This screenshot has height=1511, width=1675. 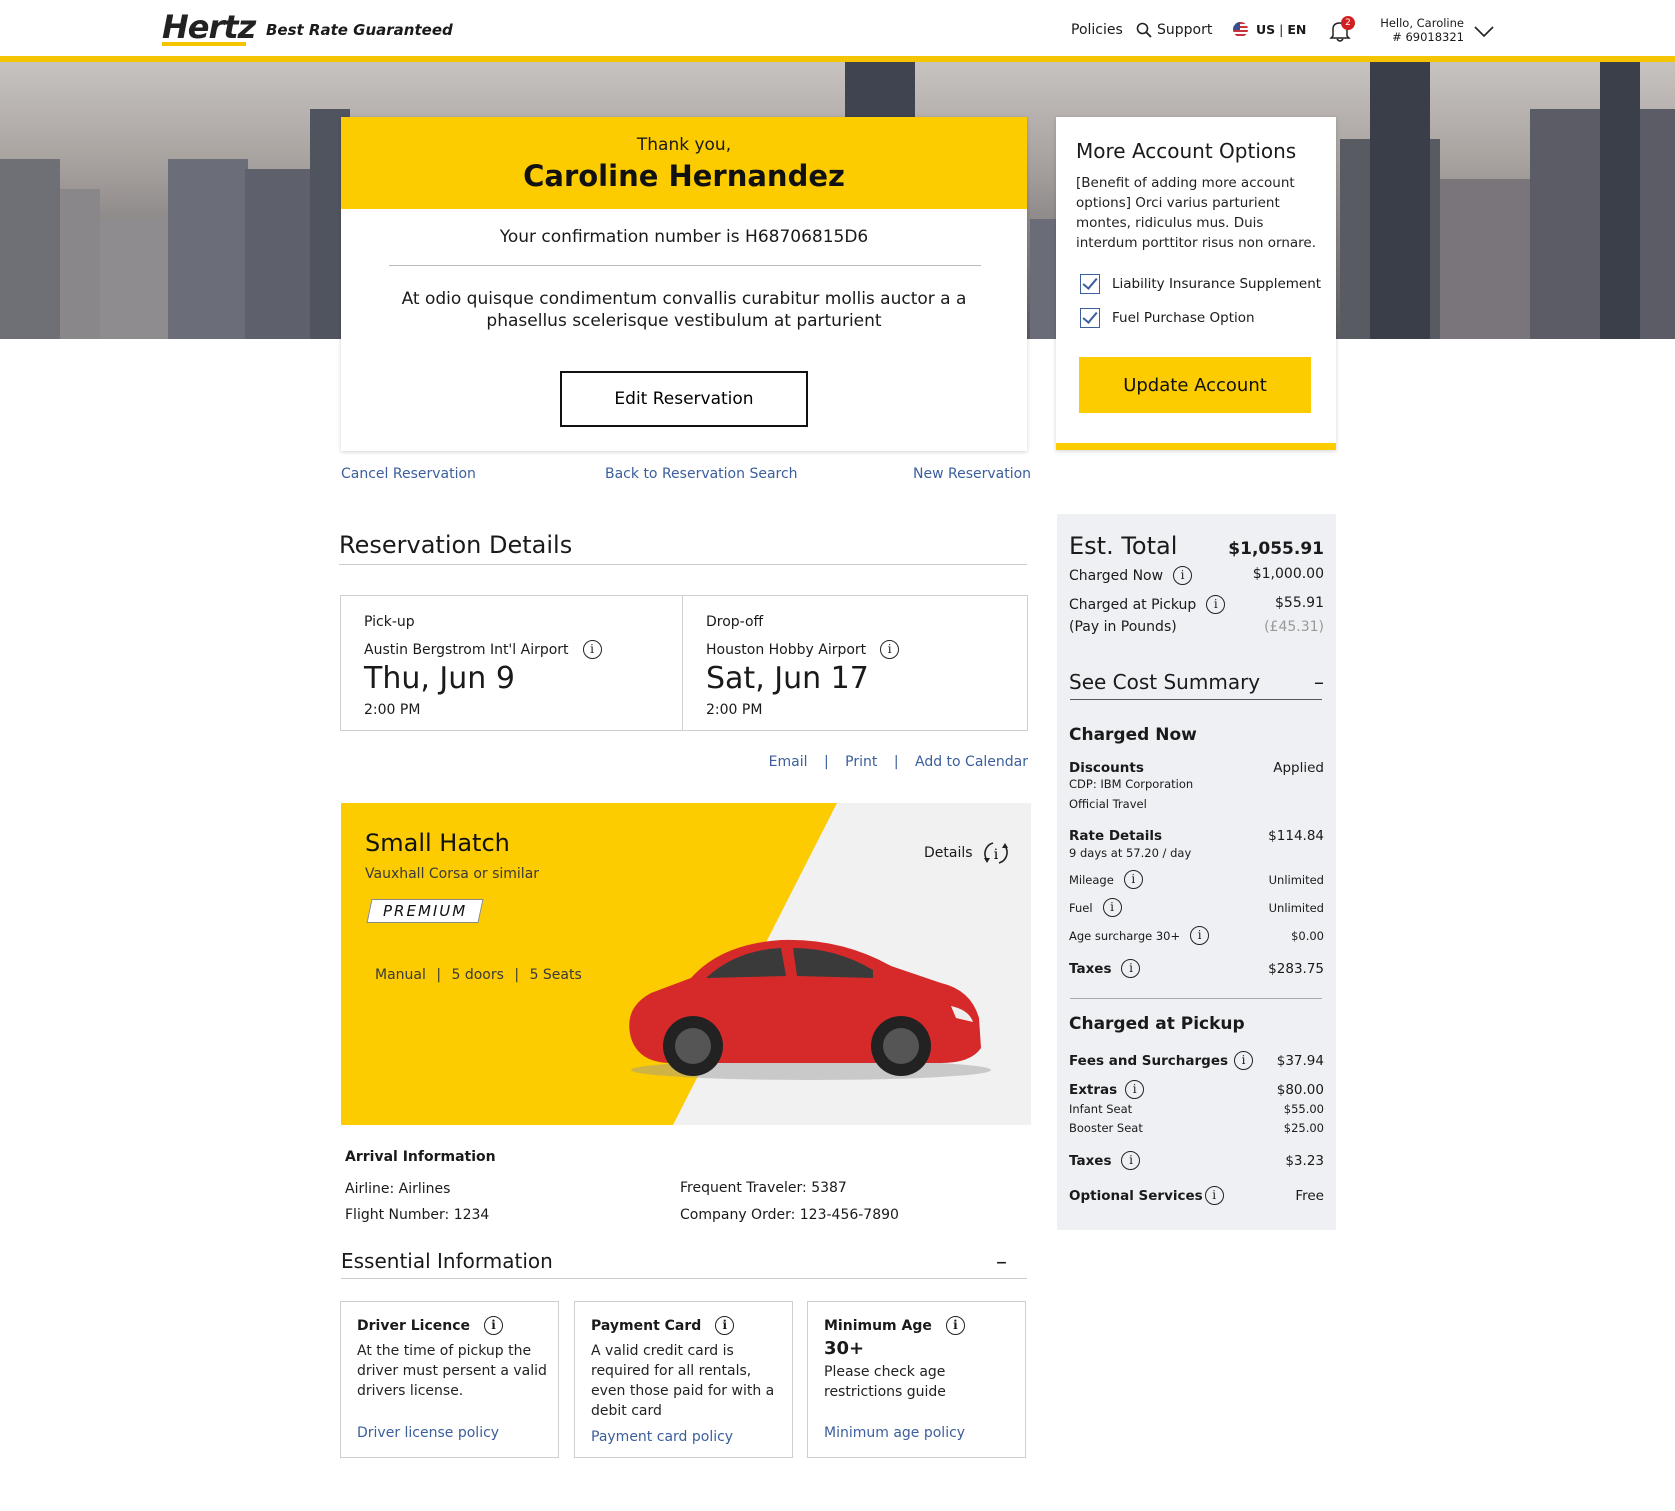 What do you see at coordinates (425, 911) in the screenshot?
I see `premium-badge: PREMIUM` at bounding box center [425, 911].